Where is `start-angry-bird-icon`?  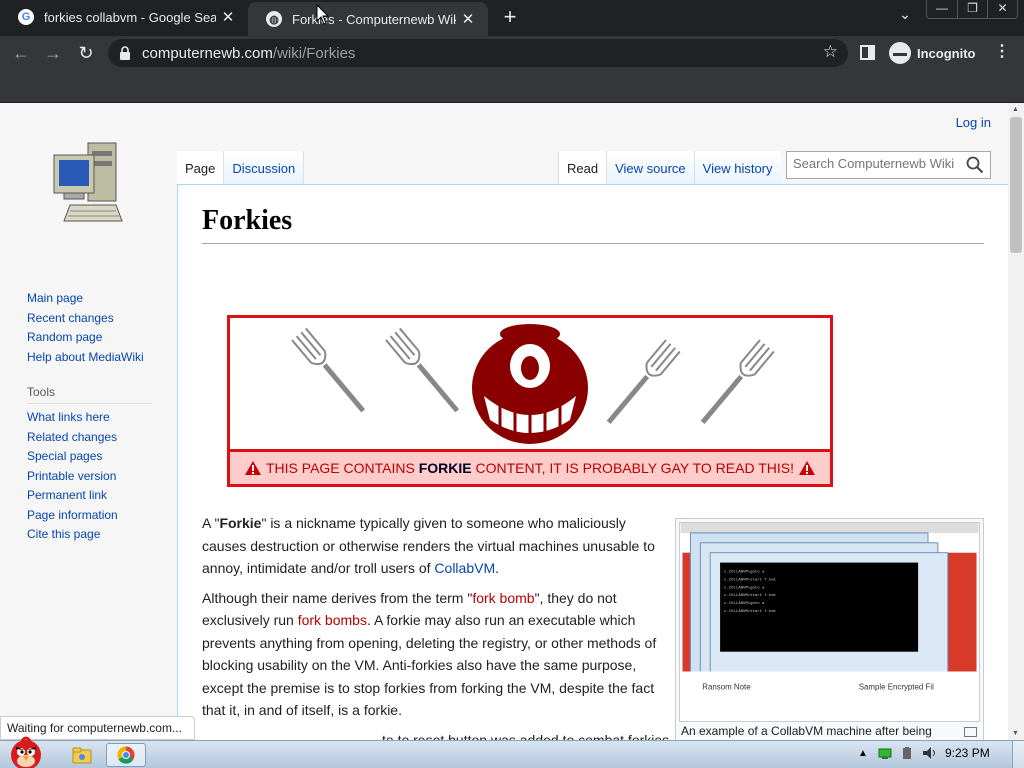
start-angry-bird-icon is located at coordinates (26, 751).